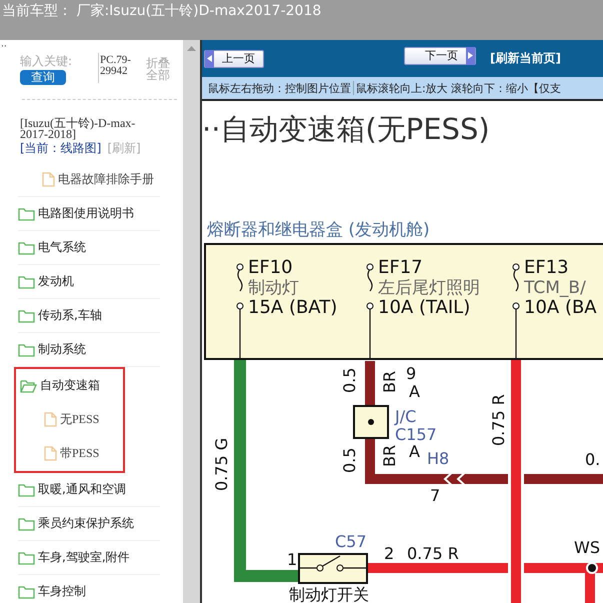 The width and height of the screenshot is (603, 603). What do you see at coordinates (191, 48) in the screenshot?
I see `scroll-up-icon` at bounding box center [191, 48].